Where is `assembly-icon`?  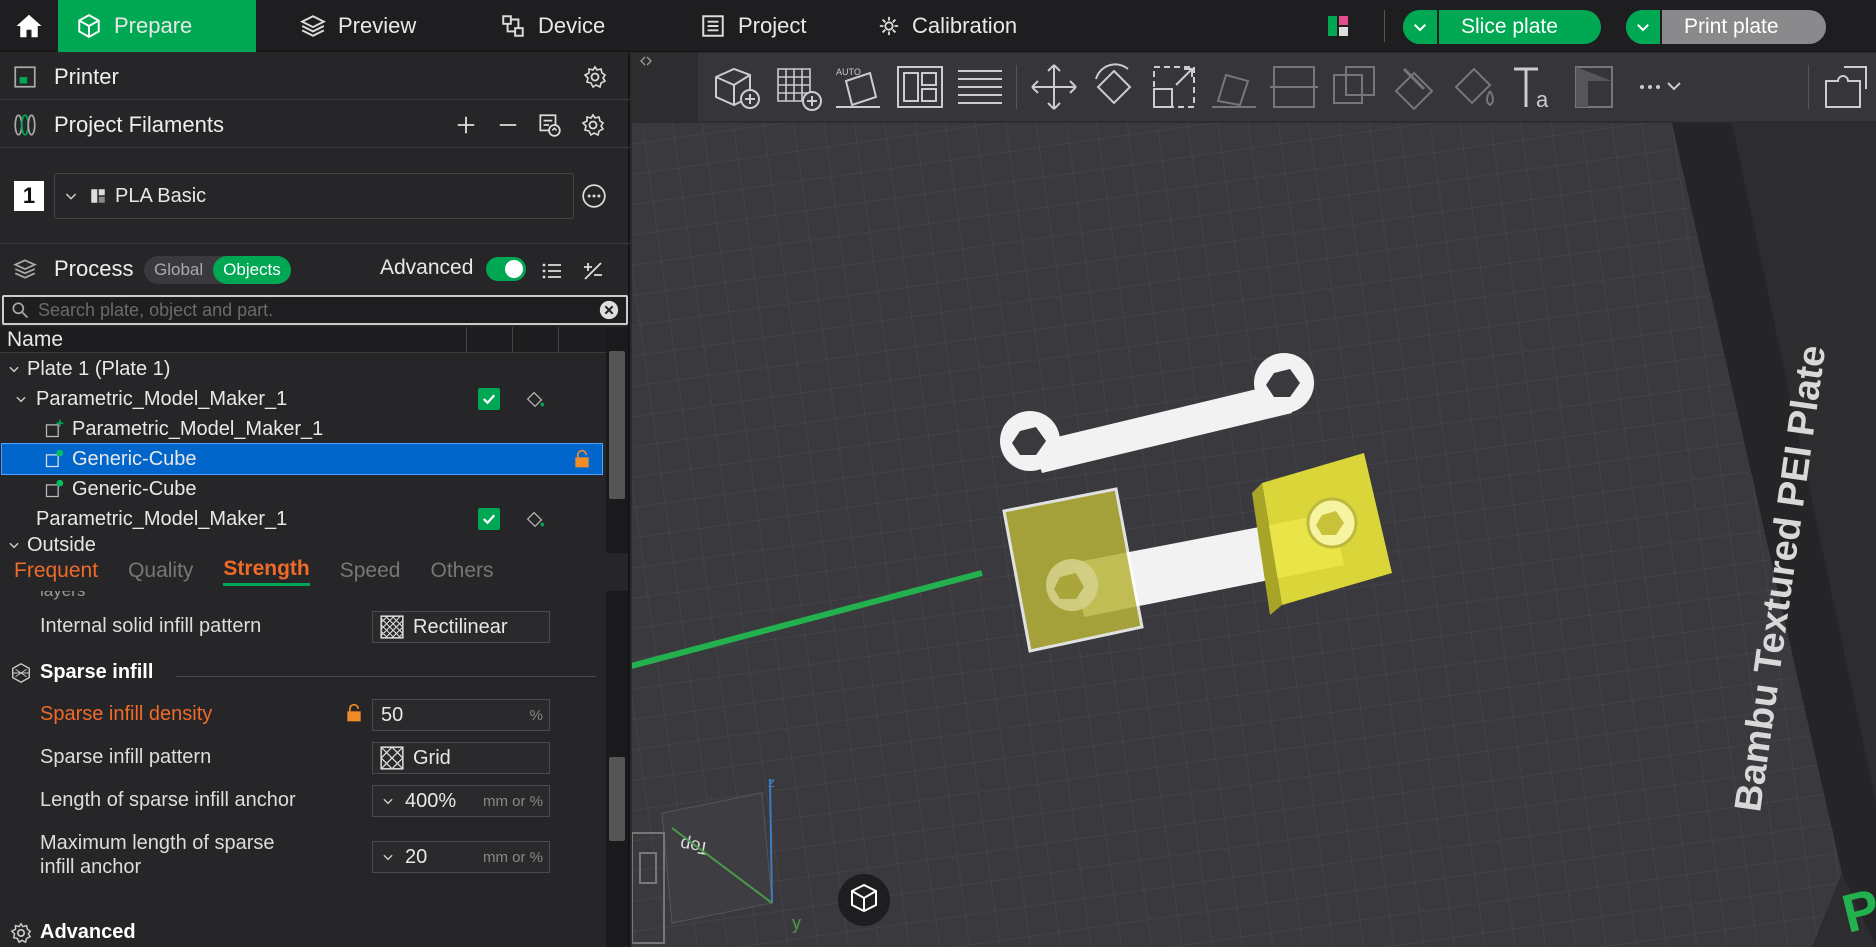 assembly-icon is located at coordinates (1846, 87).